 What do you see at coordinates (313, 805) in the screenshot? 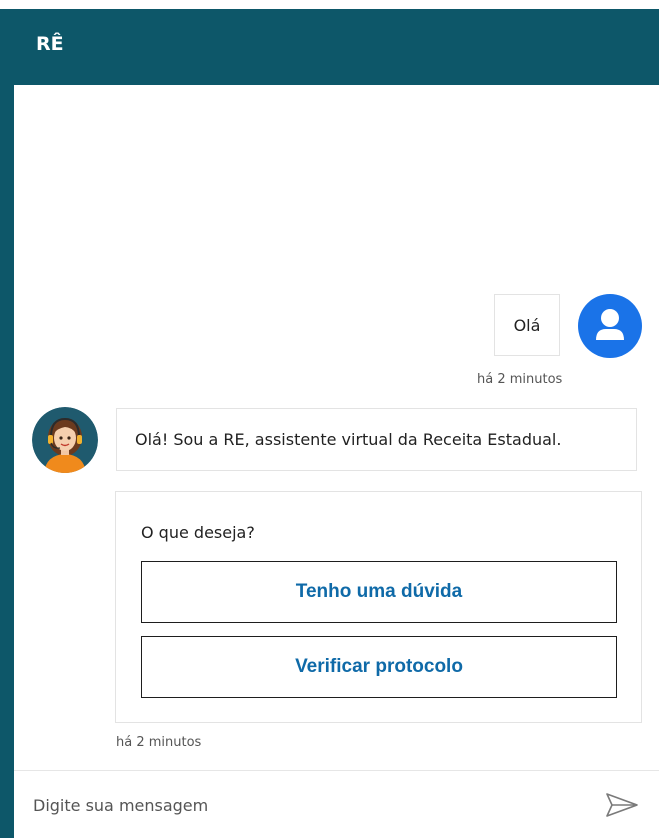
I see `message-input` at bounding box center [313, 805].